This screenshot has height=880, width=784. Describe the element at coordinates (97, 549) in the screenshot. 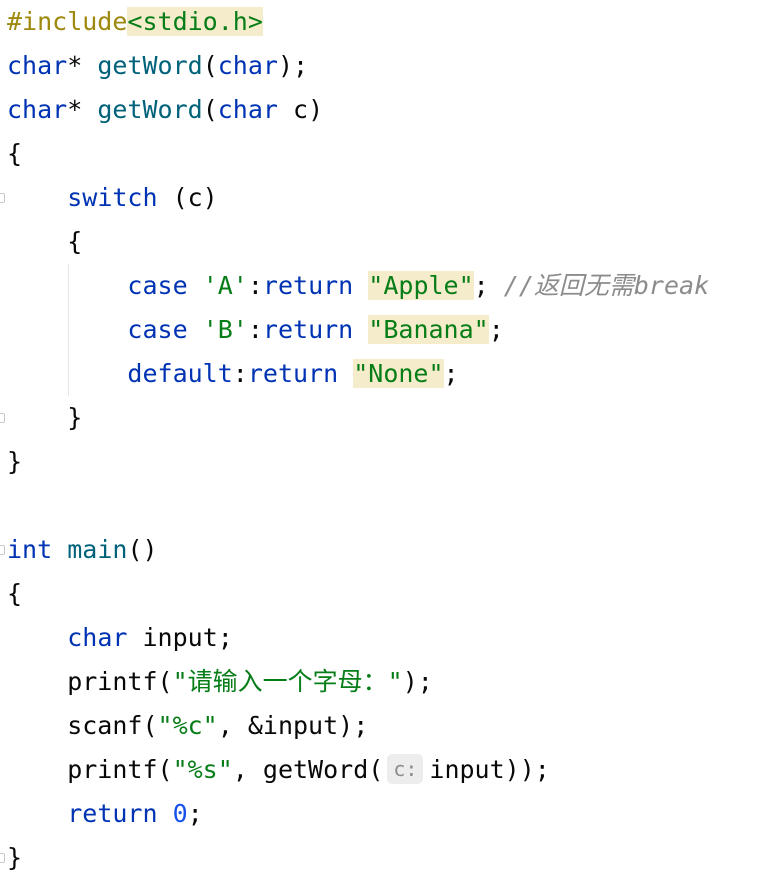

I see `function-name: main` at that location.